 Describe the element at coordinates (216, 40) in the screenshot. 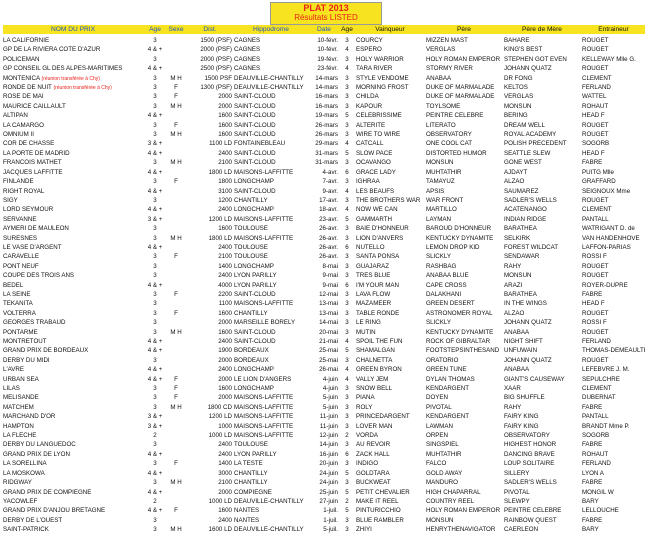

I see `cell-dist: 1500 (PSF)` at that location.